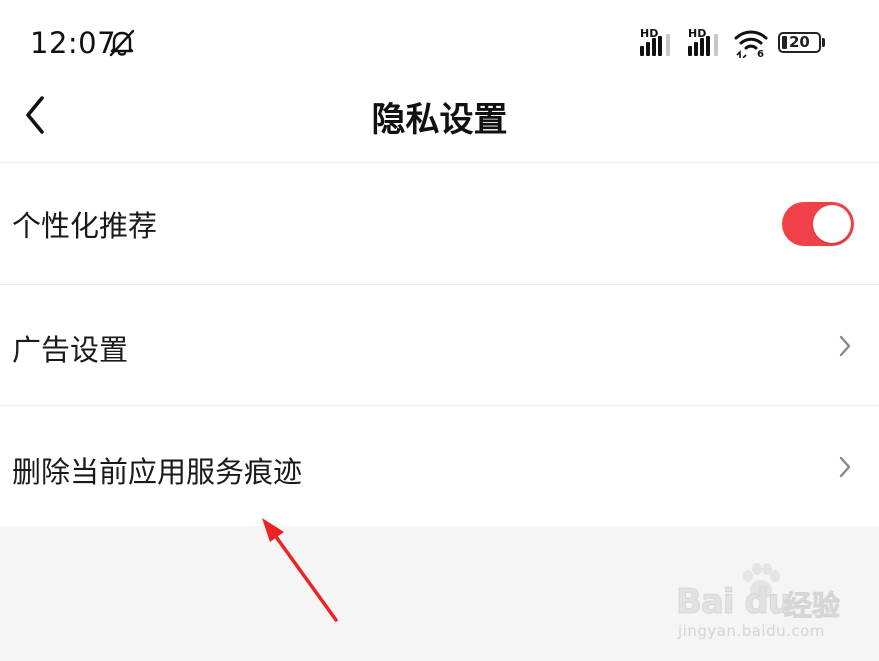  I want to click on wifi-icon: 6, so click(751, 44).